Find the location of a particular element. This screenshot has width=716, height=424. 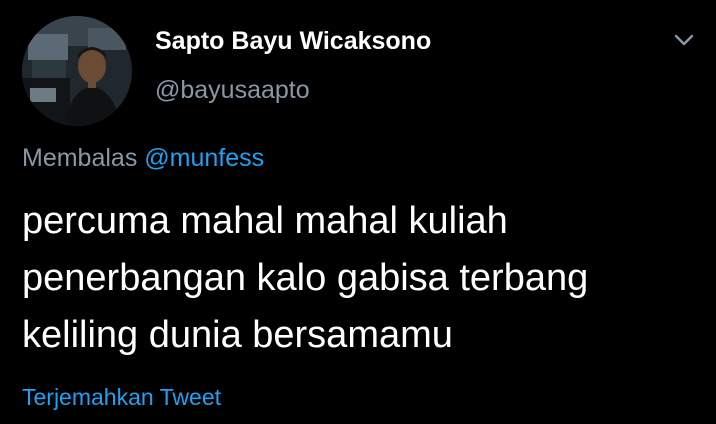

reply-mention-link: @munfess is located at coordinates (204, 158).